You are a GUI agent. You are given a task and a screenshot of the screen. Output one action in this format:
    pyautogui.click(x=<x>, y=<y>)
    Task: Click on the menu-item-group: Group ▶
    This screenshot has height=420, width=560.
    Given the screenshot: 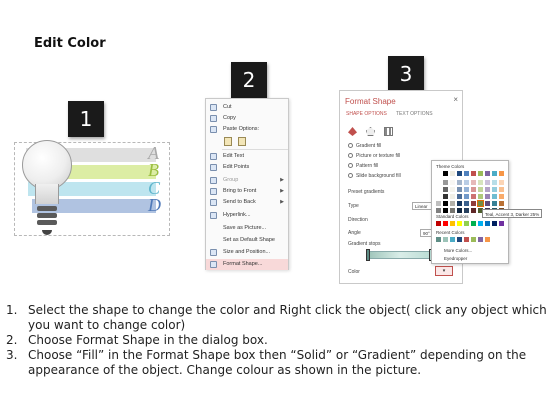 What is the action you would take?
    pyautogui.click(x=247, y=180)
    